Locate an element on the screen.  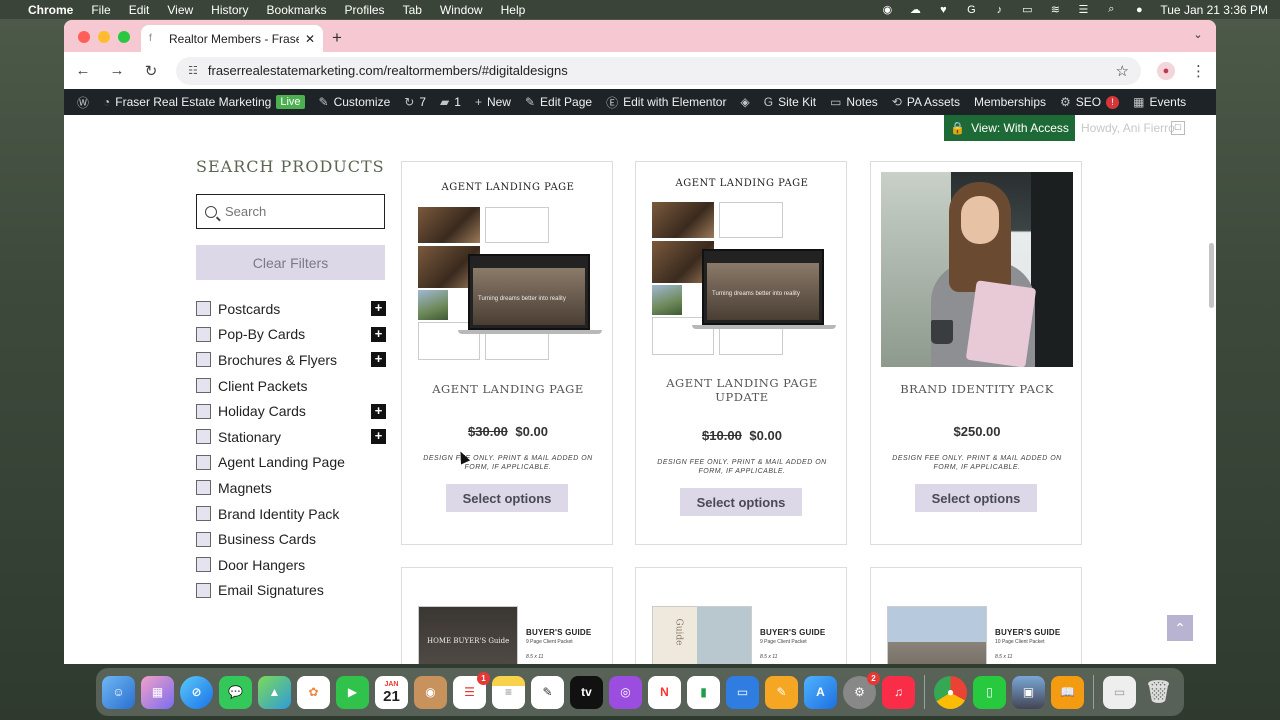
wp-seo: ⚙ SEO ! is located at coordinates (1089, 102).